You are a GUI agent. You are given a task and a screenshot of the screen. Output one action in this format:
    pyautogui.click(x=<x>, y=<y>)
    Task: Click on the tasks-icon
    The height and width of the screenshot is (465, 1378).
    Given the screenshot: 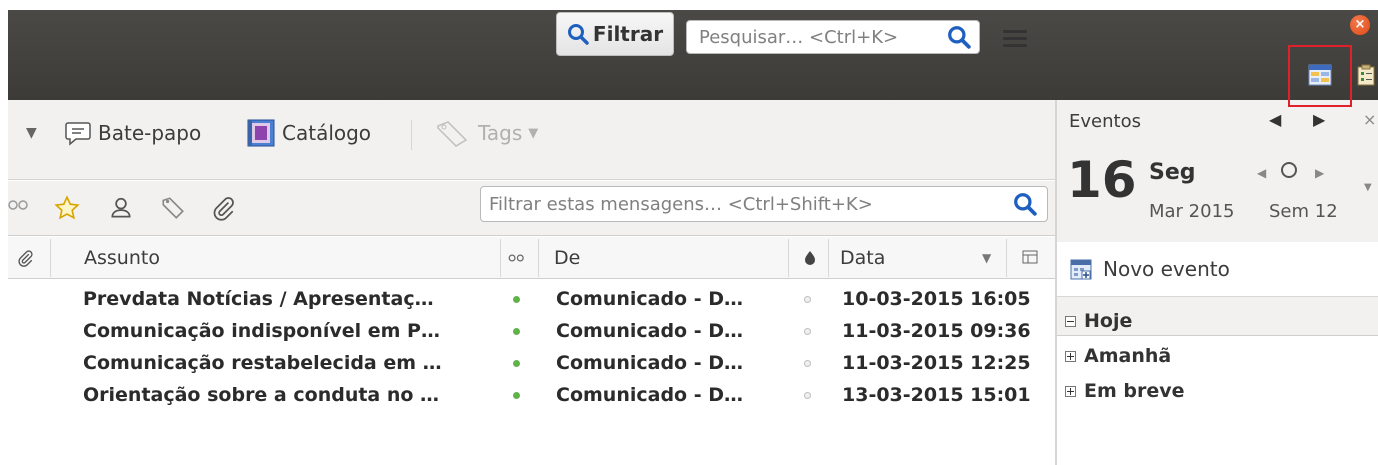 What is the action you would take?
    pyautogui.click(x=1366, y=75)
    